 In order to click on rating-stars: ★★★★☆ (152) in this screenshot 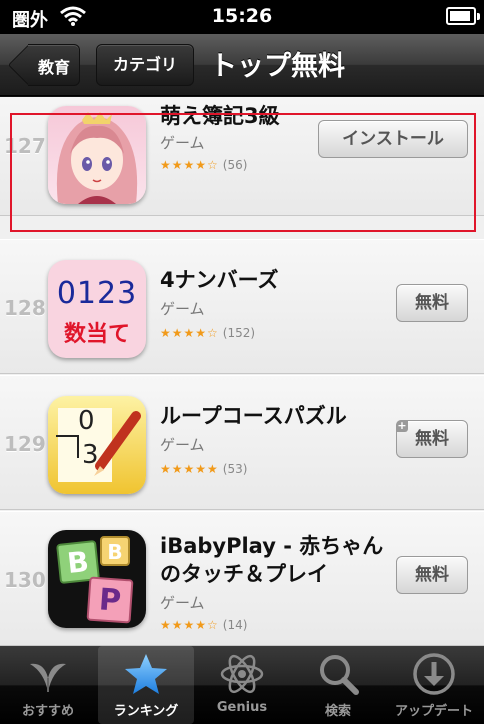, I will do `click(207, 333)`.